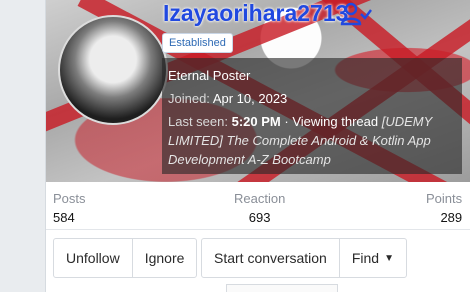 Image resolution: width=470 pixels, height=292 pixels. I want to click on stat-posts-label: Posts, so click(69, 198).